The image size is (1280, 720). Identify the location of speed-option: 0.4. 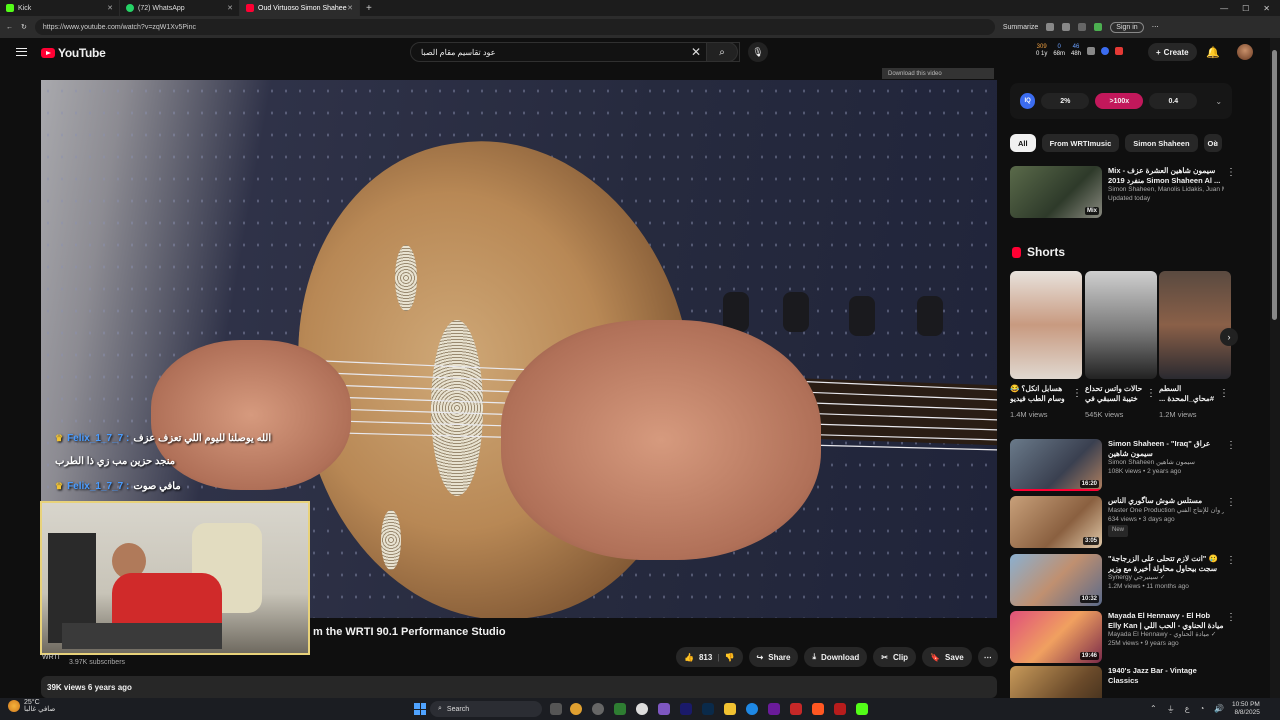
(1173, 101).